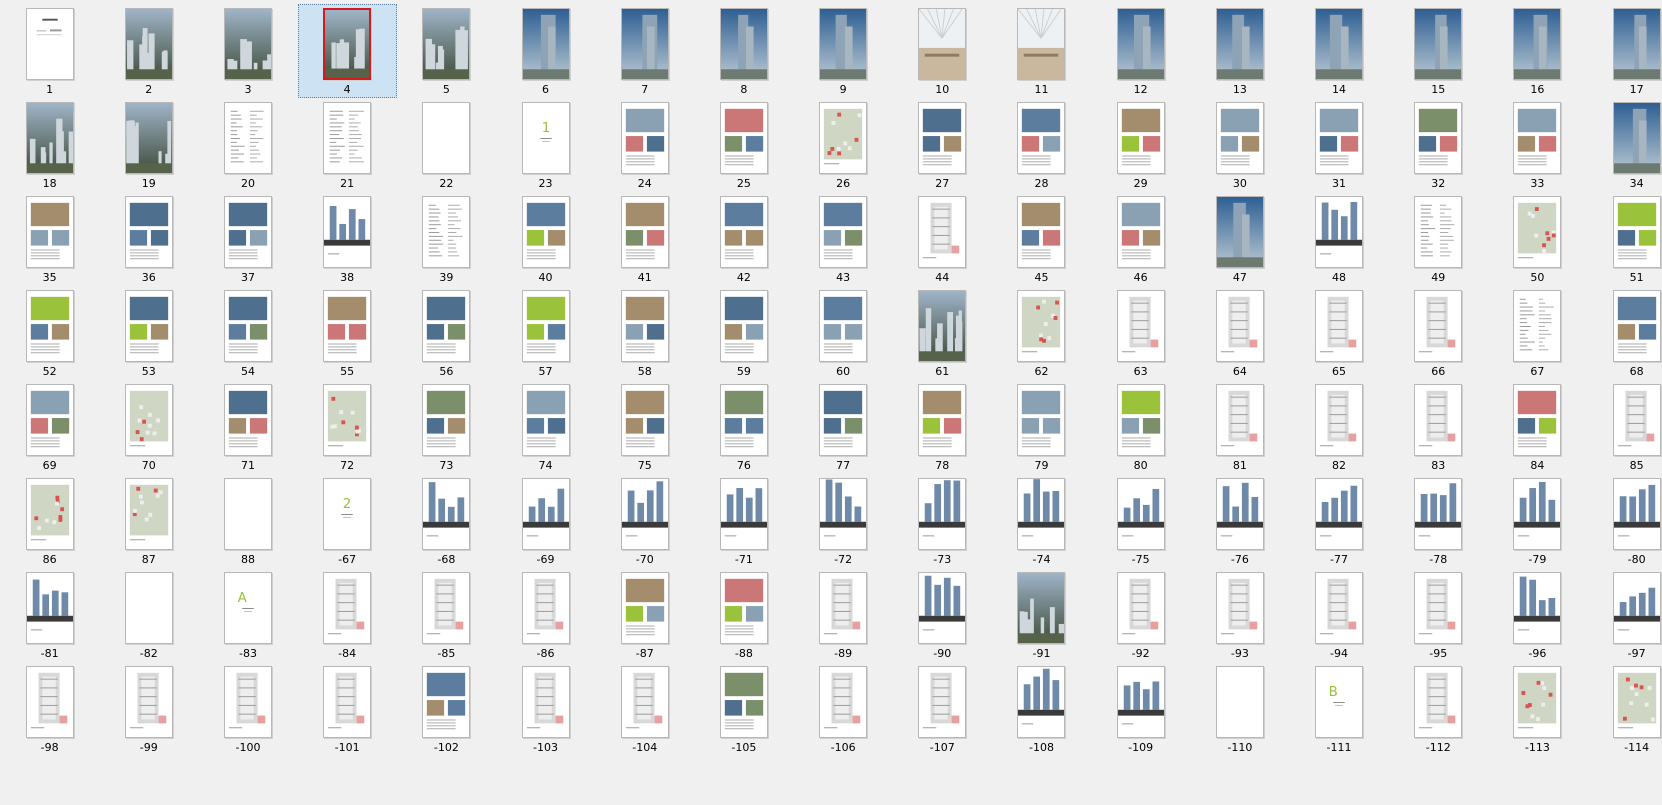 The image size is (1662, 805). I want to click on page-thumbnail: 26, so click(843, 145).